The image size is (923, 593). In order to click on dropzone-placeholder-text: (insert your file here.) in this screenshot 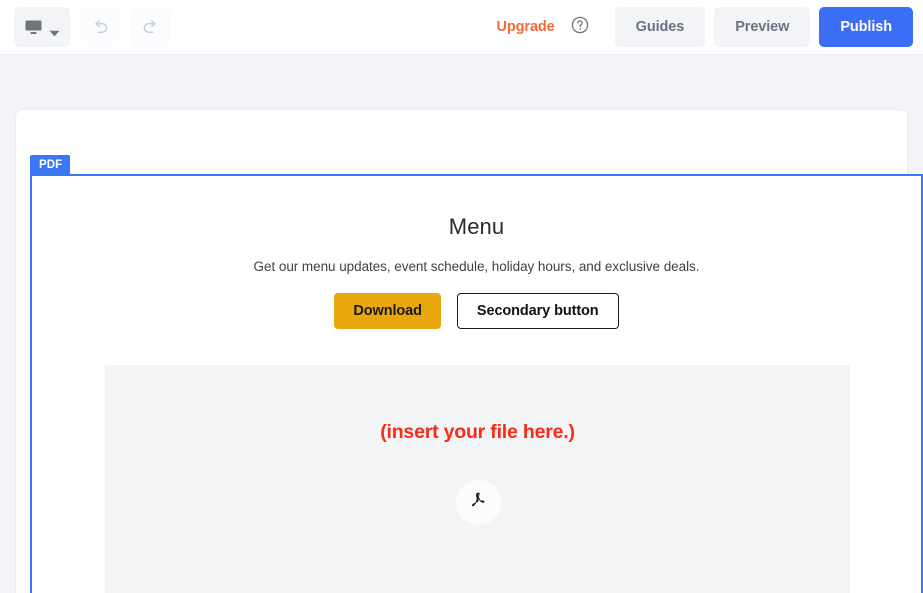, I will do `click(477, 432)`.